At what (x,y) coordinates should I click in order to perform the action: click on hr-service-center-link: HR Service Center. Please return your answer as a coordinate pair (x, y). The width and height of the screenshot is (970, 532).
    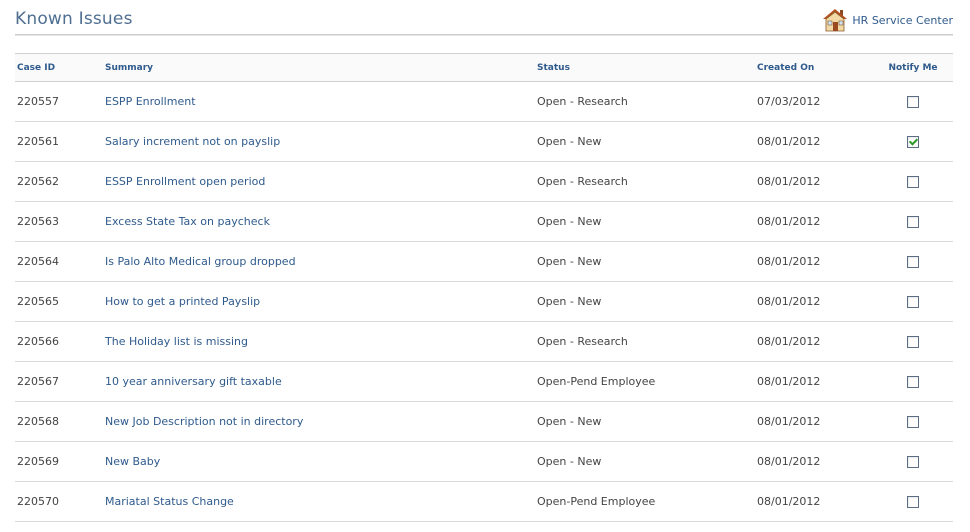
    Looking at the image, I should click on (887, 20).